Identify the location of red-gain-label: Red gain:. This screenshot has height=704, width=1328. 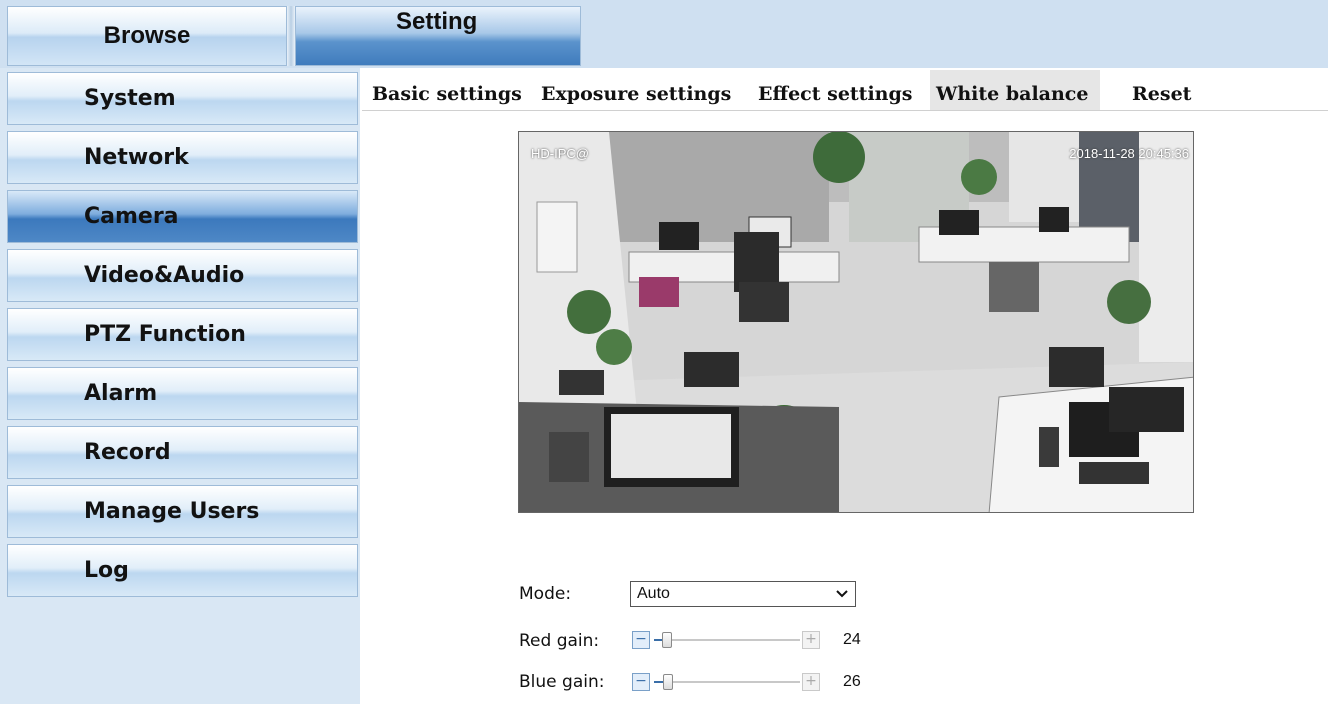
(559, 641).